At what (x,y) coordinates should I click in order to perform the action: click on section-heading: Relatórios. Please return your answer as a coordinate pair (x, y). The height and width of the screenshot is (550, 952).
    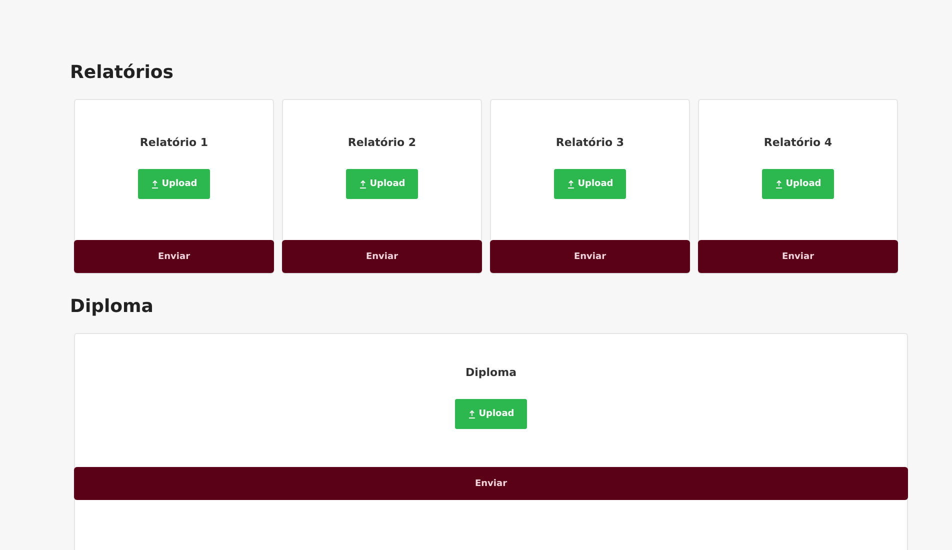
    Looking at the image, I should click on (122, 72).